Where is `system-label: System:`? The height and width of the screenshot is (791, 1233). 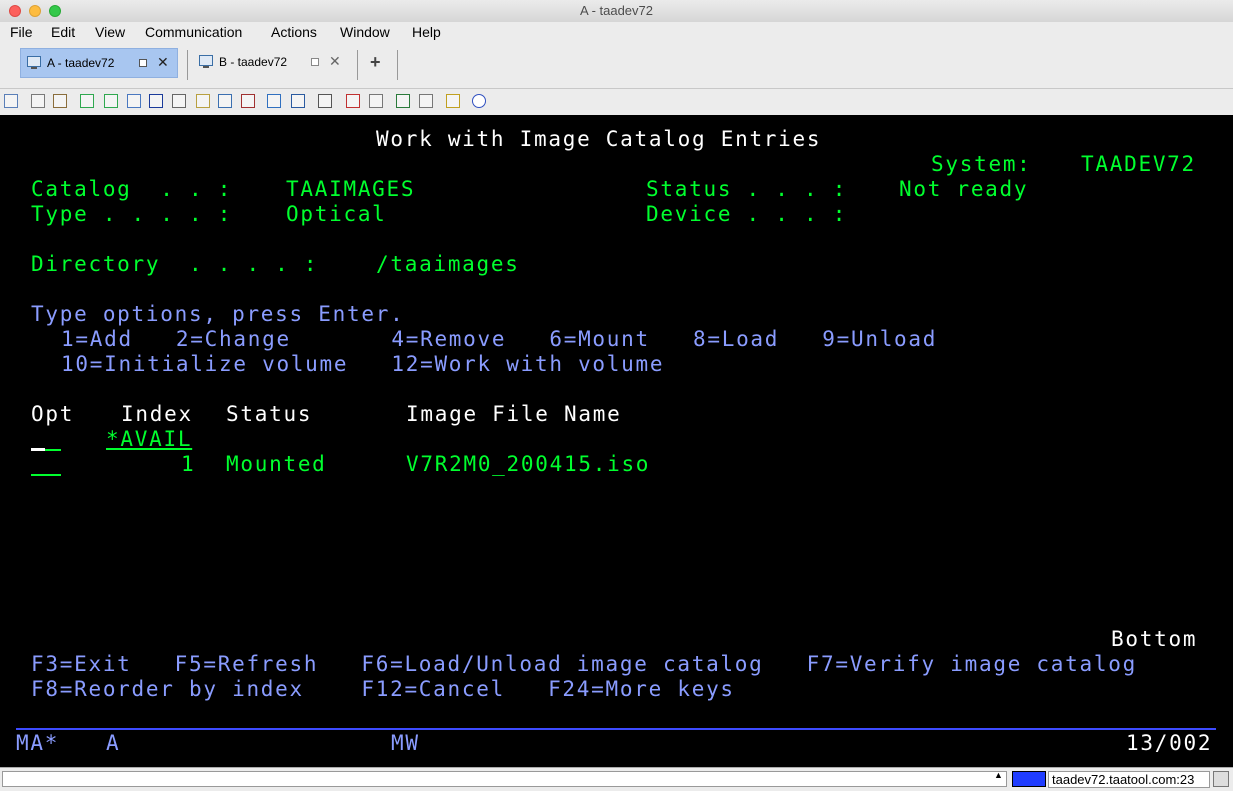
system-label: System: is located at coordinates (981, 164).